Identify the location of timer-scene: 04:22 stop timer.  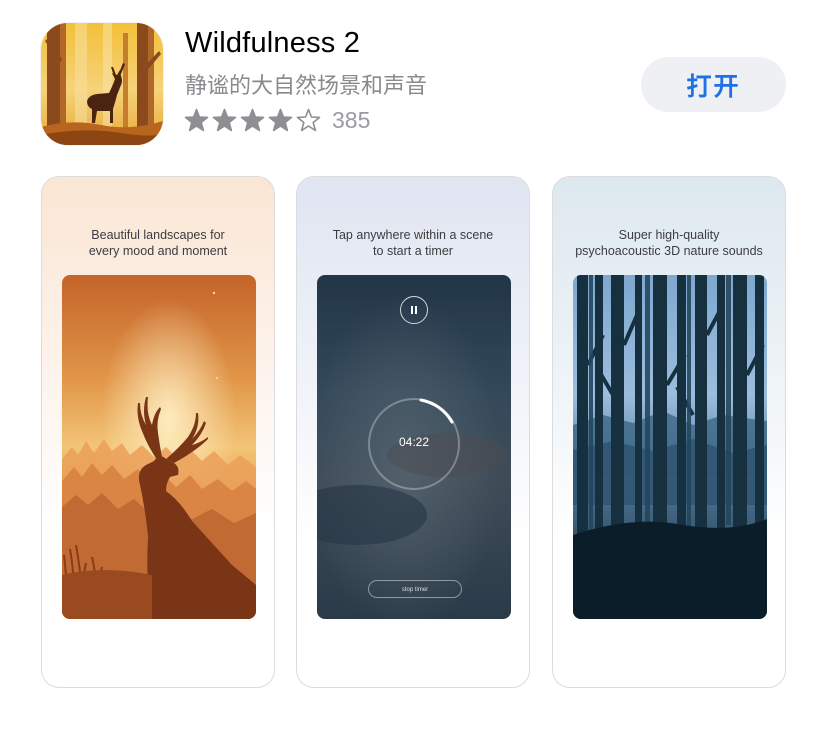
(414, 447).